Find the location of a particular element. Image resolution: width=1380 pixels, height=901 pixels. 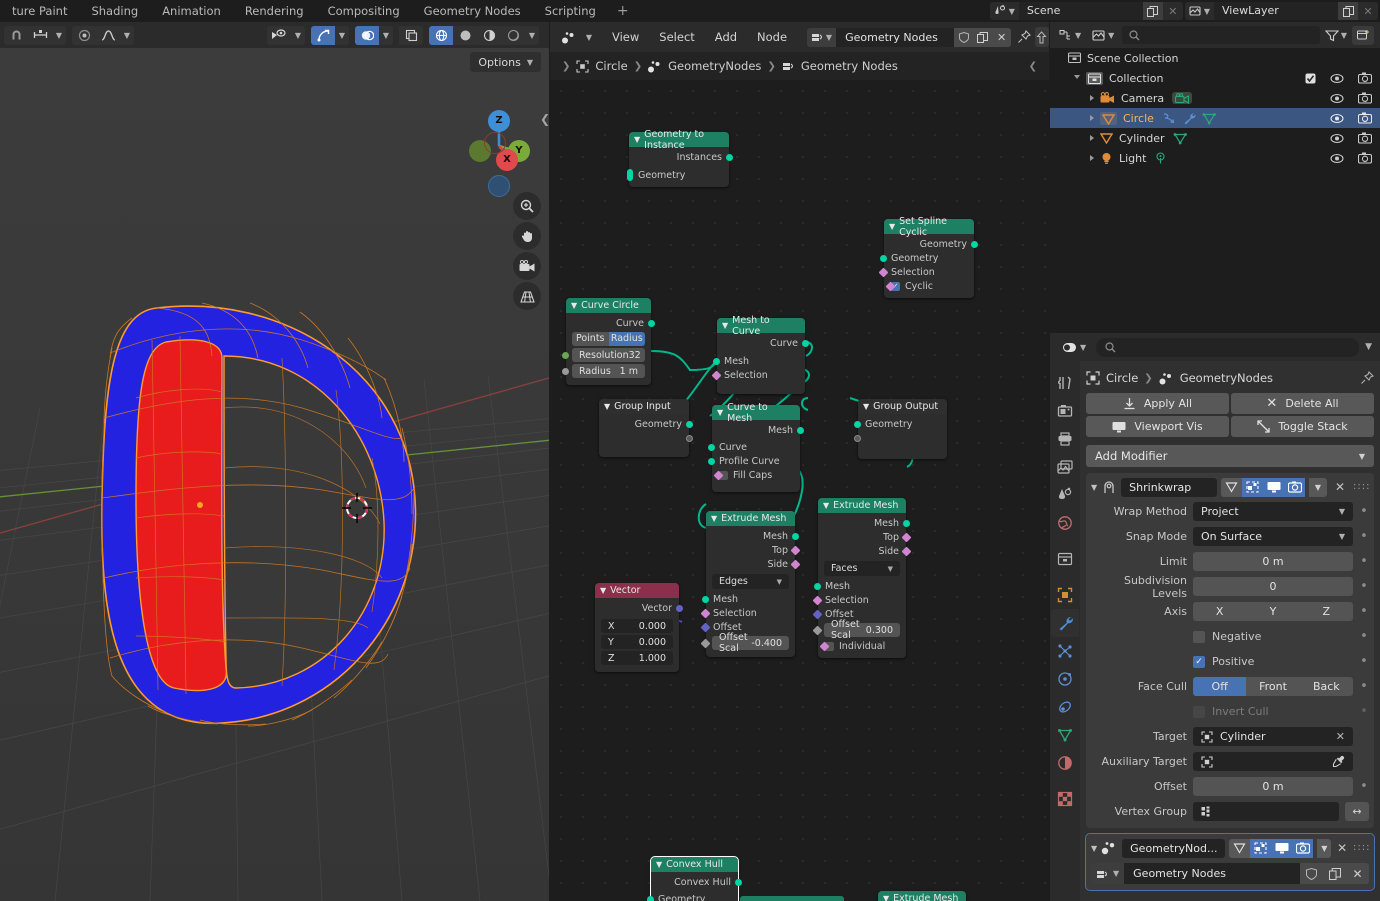

input-limit: 0 m is located at coordinates (1273, 561).